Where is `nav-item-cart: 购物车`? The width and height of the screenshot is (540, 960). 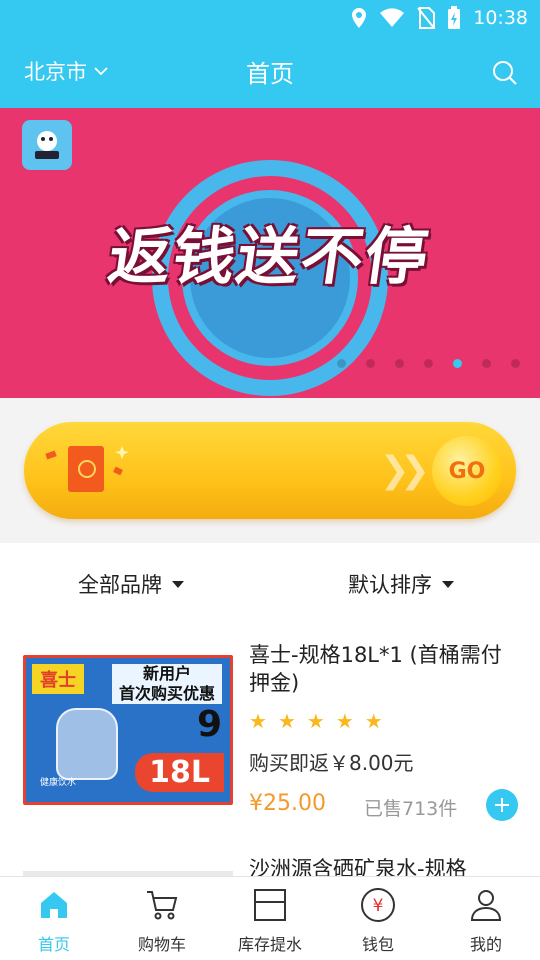 nav-item-cart: 购物车 is located at coordinates (162, 918).